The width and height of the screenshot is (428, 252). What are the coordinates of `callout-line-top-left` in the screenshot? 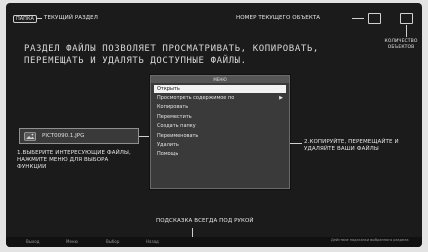 It's located at (39, 18).